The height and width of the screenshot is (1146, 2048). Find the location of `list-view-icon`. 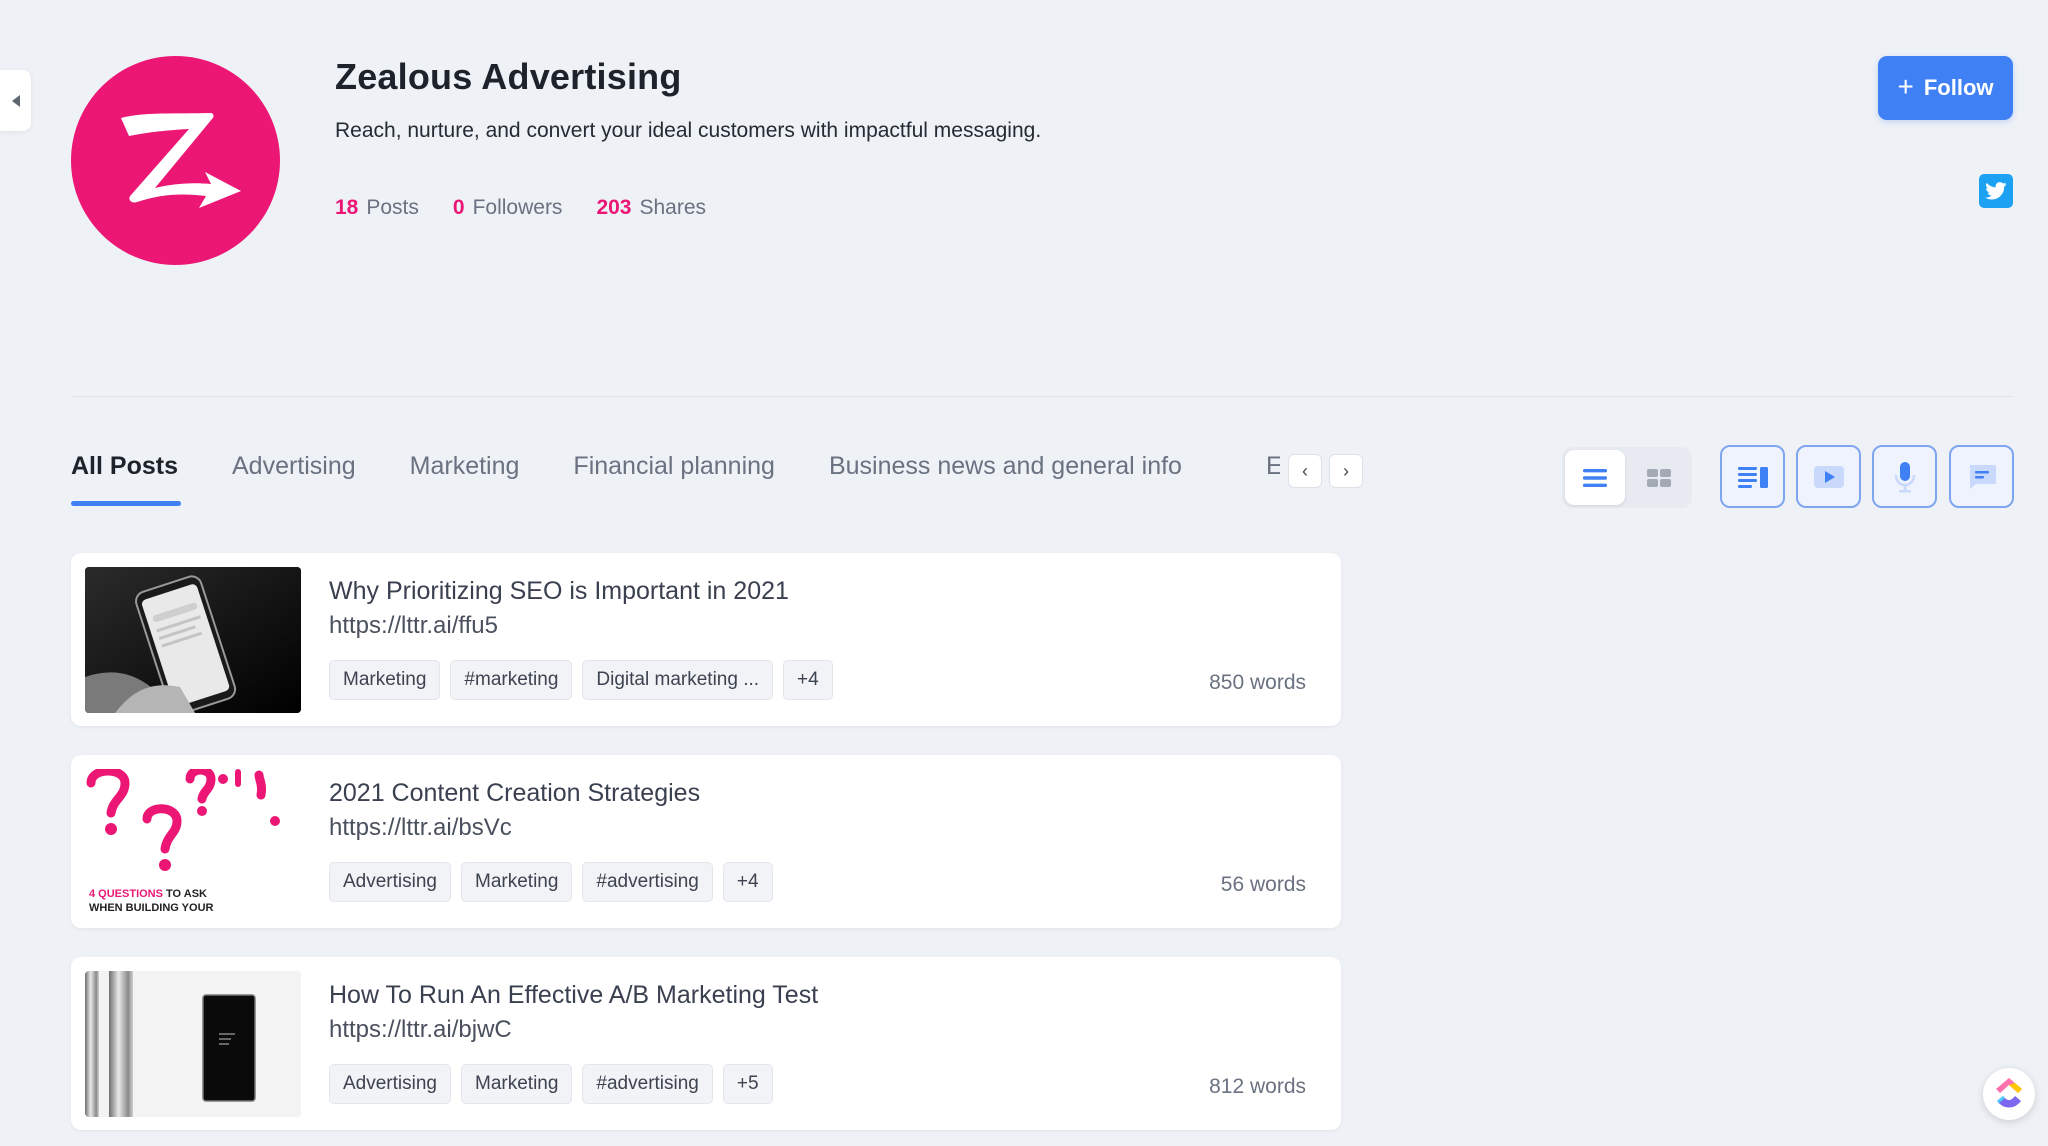

list-view-icon is located at coordinates (1595, 477).